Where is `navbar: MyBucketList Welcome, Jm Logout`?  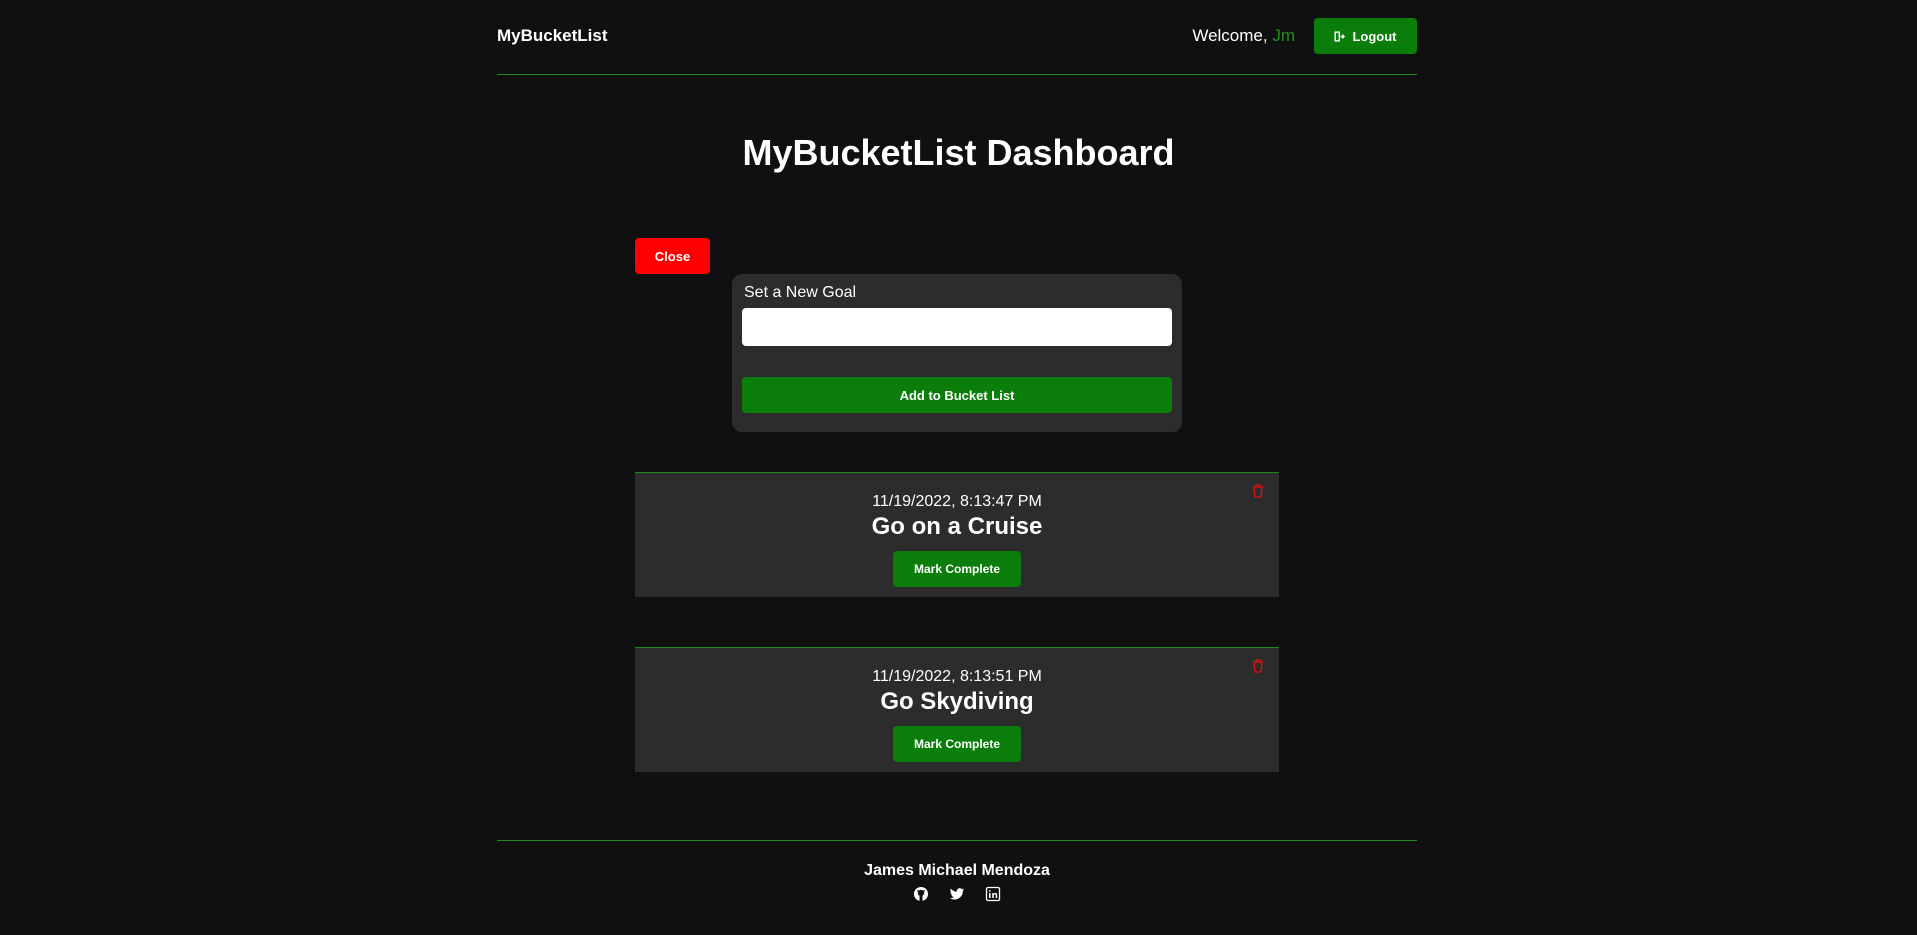
navbar: MyBucketList Welcome, Jm Logout is located at coordinates (957, 37).